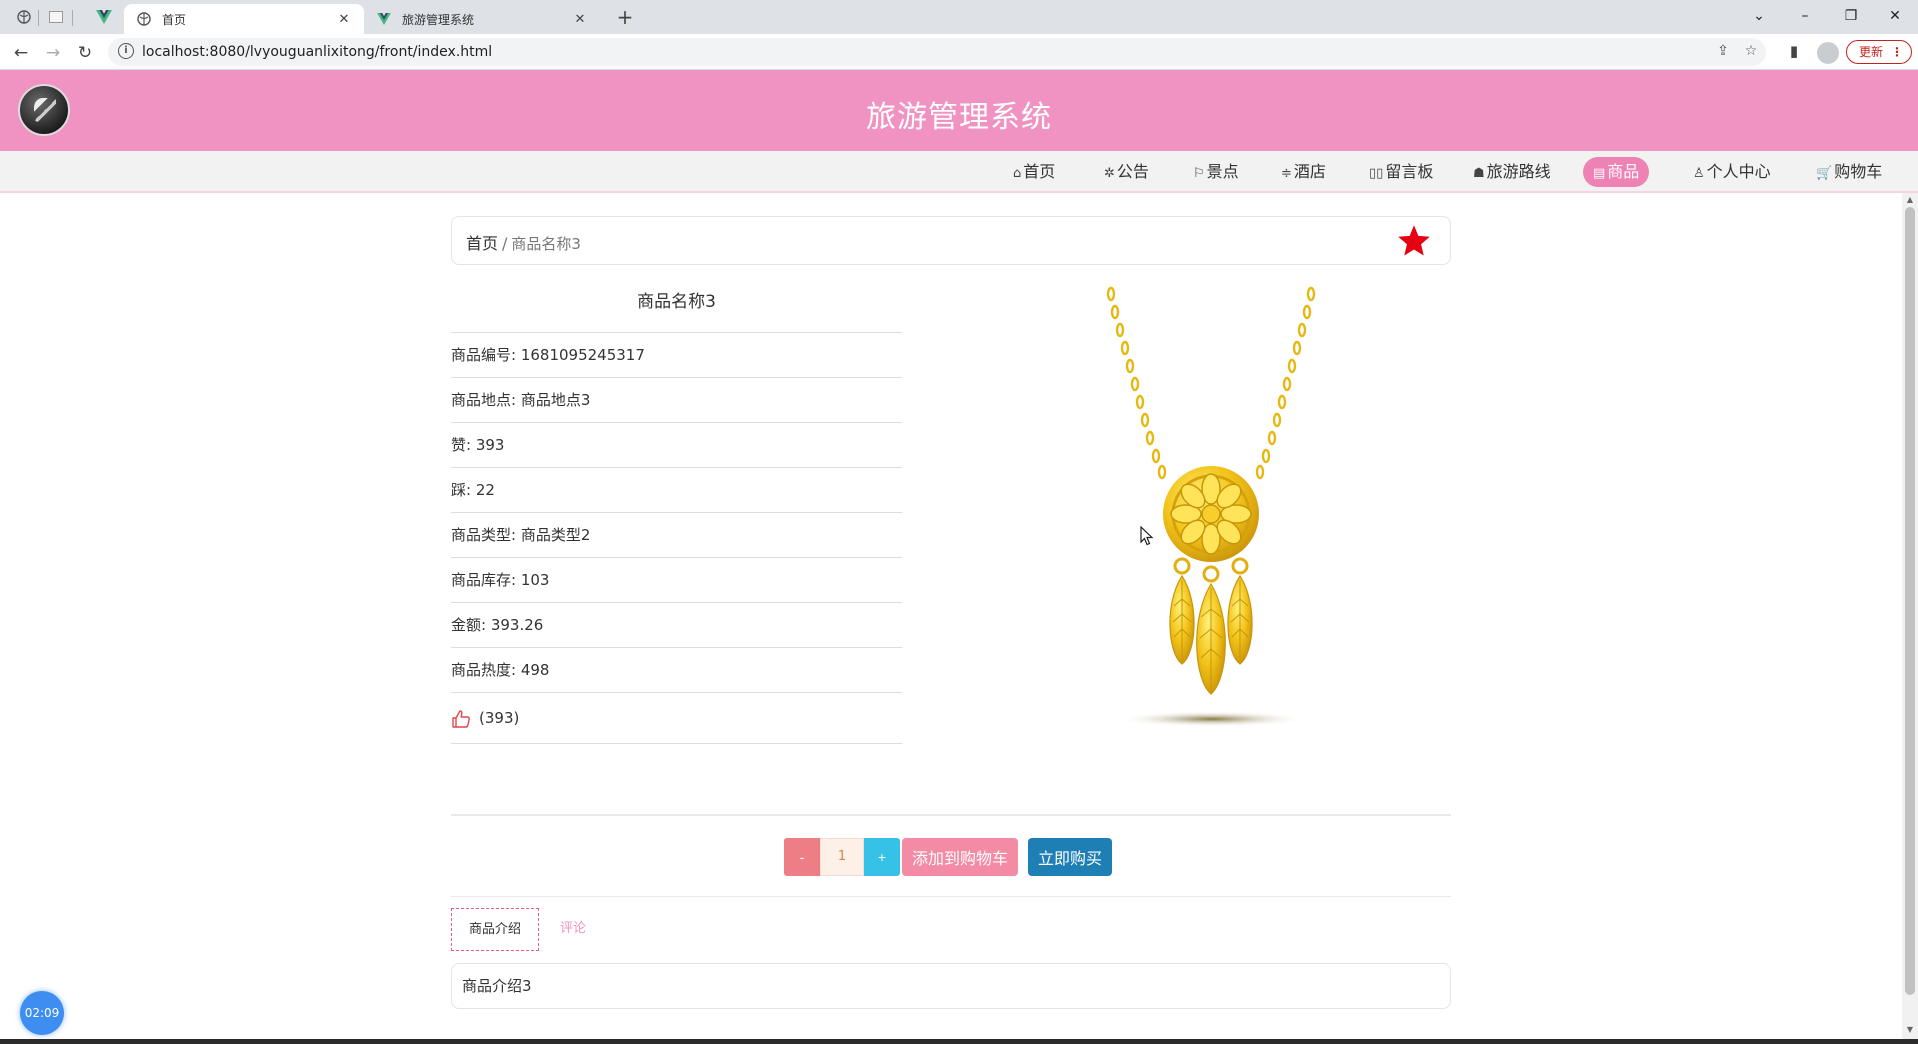  I want to click on update-button: 更新 ⋮, so click(1879, 52).